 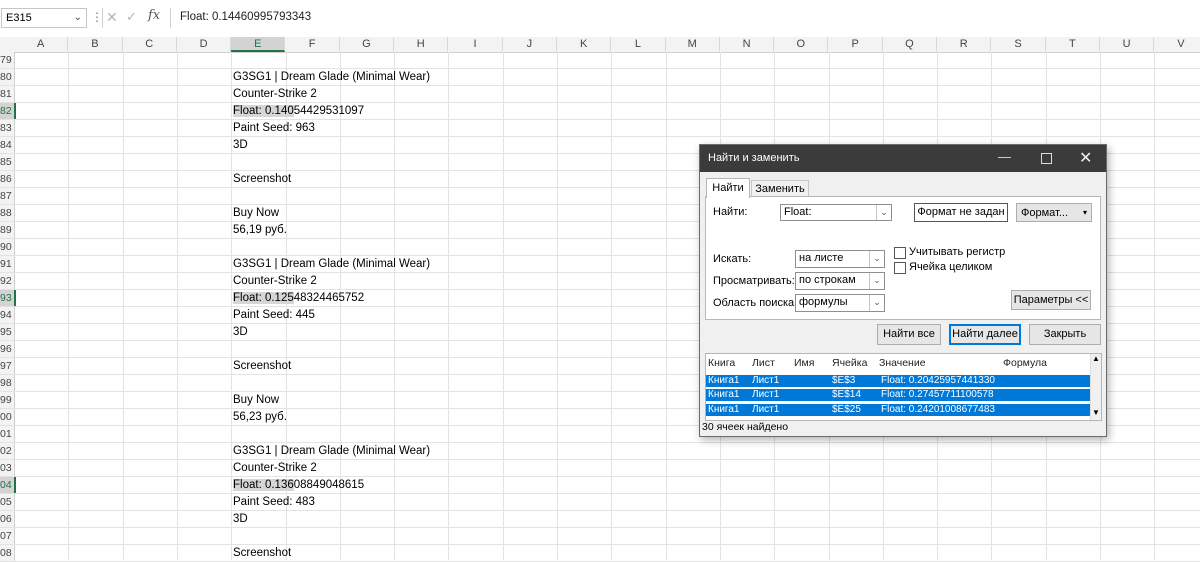 What do you see at coordinates (1085, 213) in the screenshot?
I see `chevron-down-icon: ▾` at bounding box center [1085, 213].